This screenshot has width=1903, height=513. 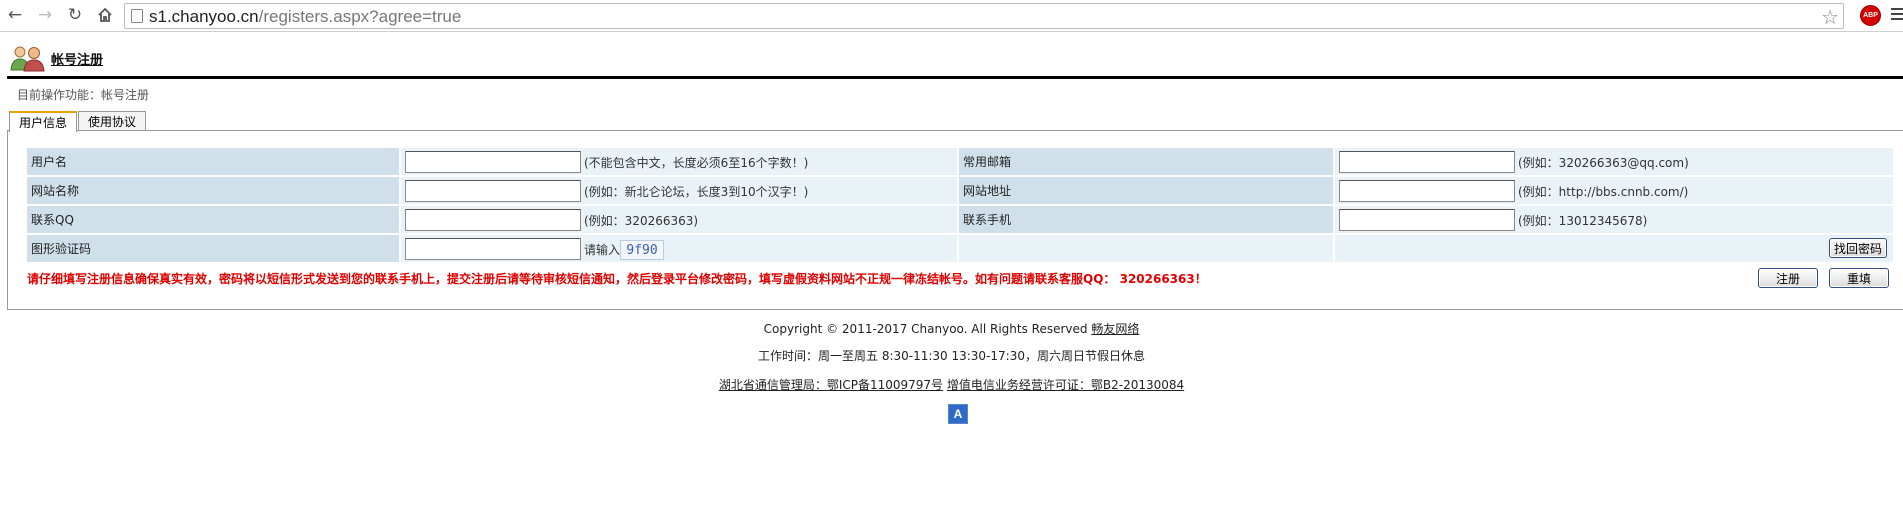 What do you see at coordinates (1146, 190) in the screenshot?
I see `site-url-label: 网站地址` at bounding box center [1146, 190].